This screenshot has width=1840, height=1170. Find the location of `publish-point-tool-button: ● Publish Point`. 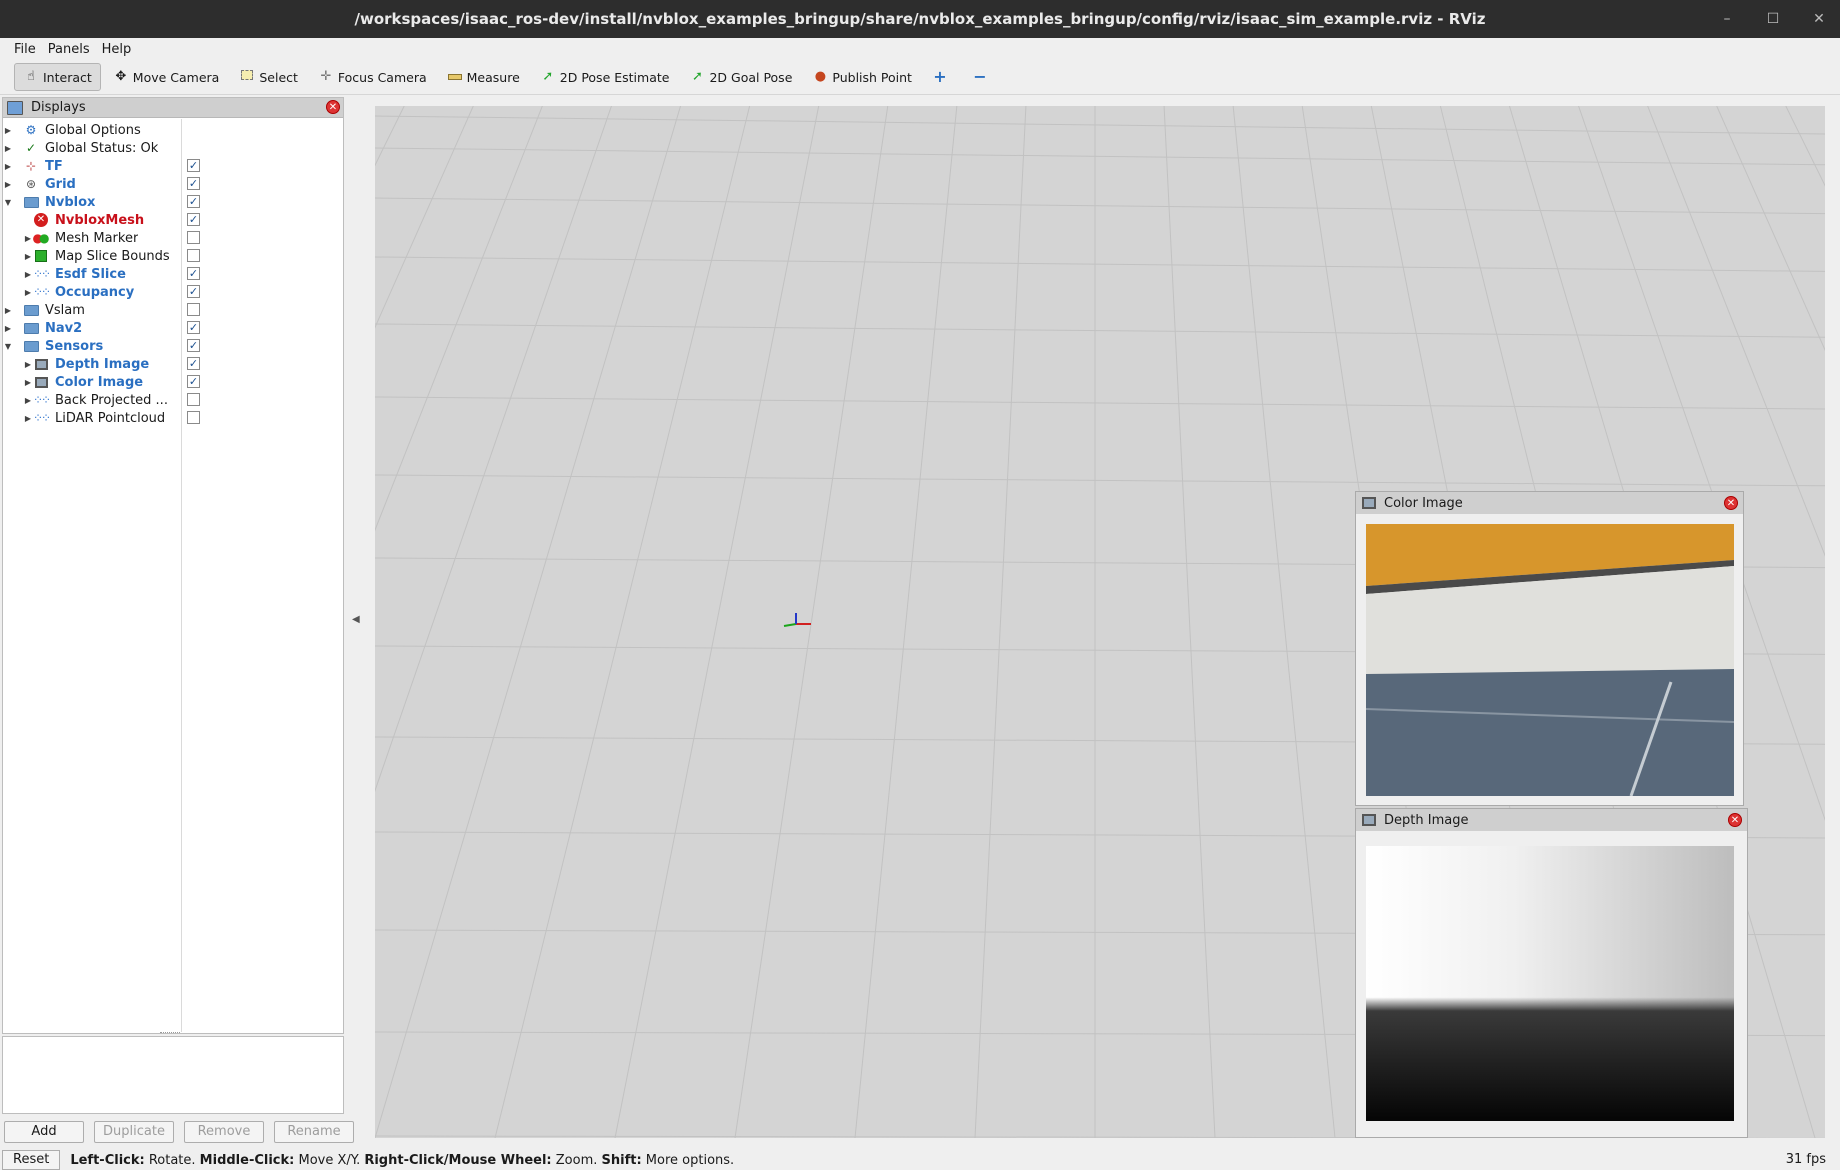

publish-point-tool-button: ● Publish Point is located at coordinates (862, 77).